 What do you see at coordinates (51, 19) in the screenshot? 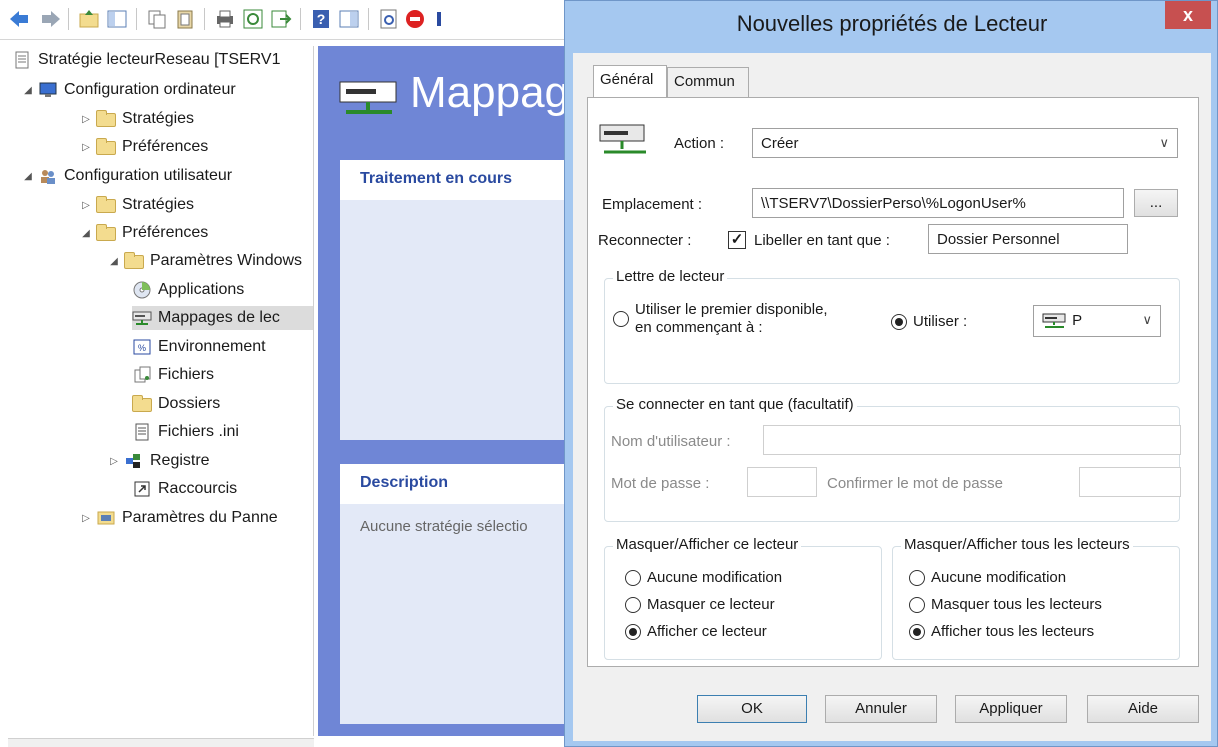
I see `forward-arrow-icon` at bounding box center [51, 19].